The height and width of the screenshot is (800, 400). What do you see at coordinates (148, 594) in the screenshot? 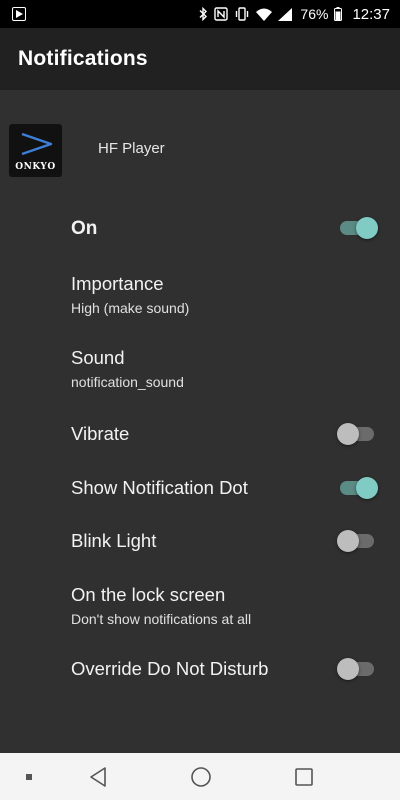
I see `setting-lock-screen-title: On the lock screen` at bounding box center [148, 594].